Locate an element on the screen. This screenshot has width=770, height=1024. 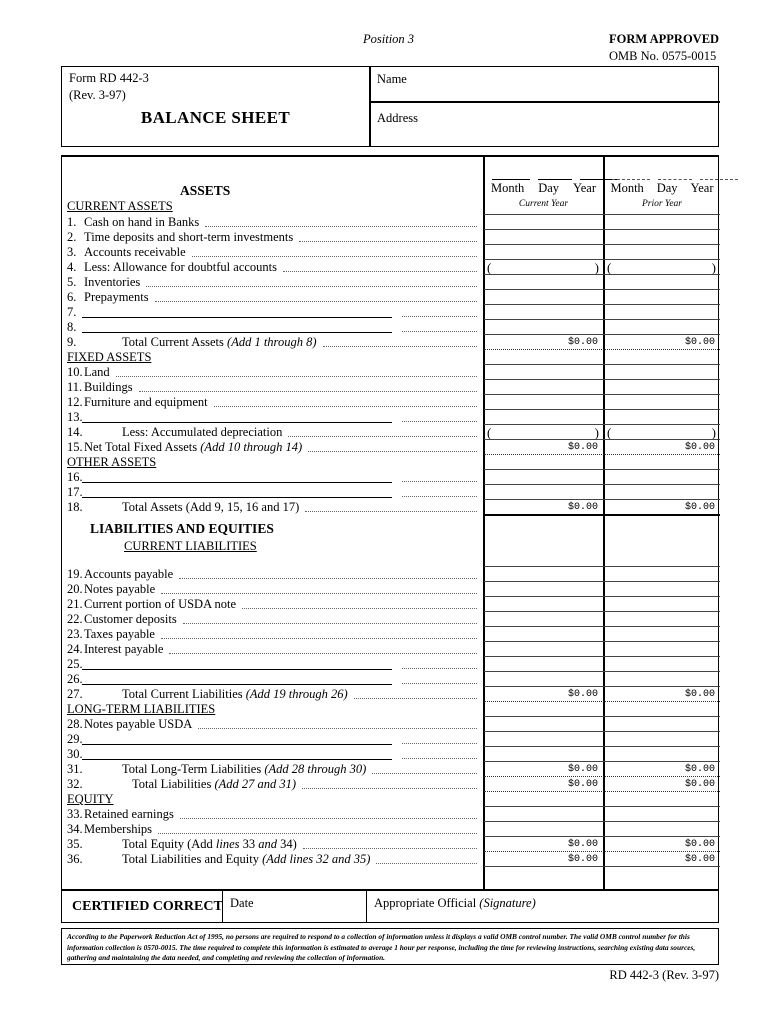
prior-value-cell-35: $0.00 is located at coordinates (662, 844).